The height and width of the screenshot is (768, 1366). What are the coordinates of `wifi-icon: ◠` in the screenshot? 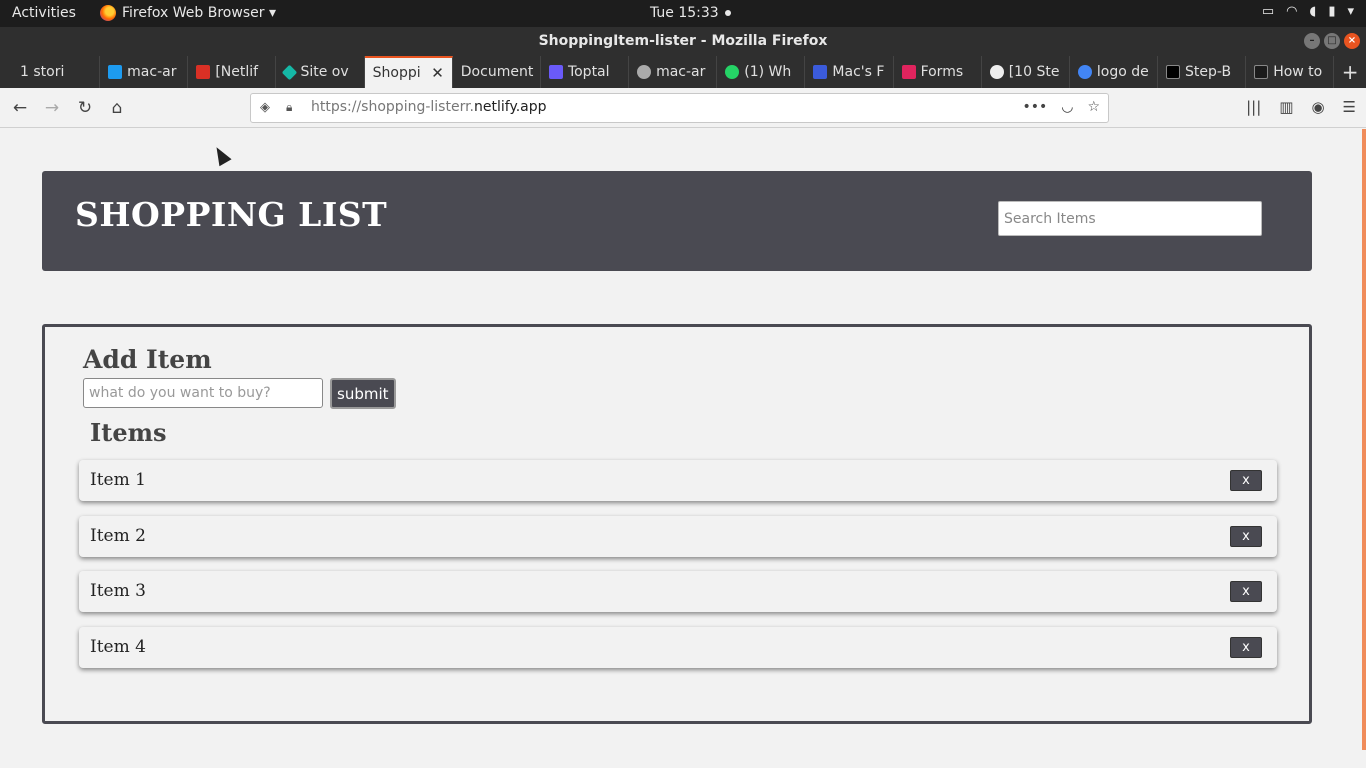 It's located at (1292, 11).